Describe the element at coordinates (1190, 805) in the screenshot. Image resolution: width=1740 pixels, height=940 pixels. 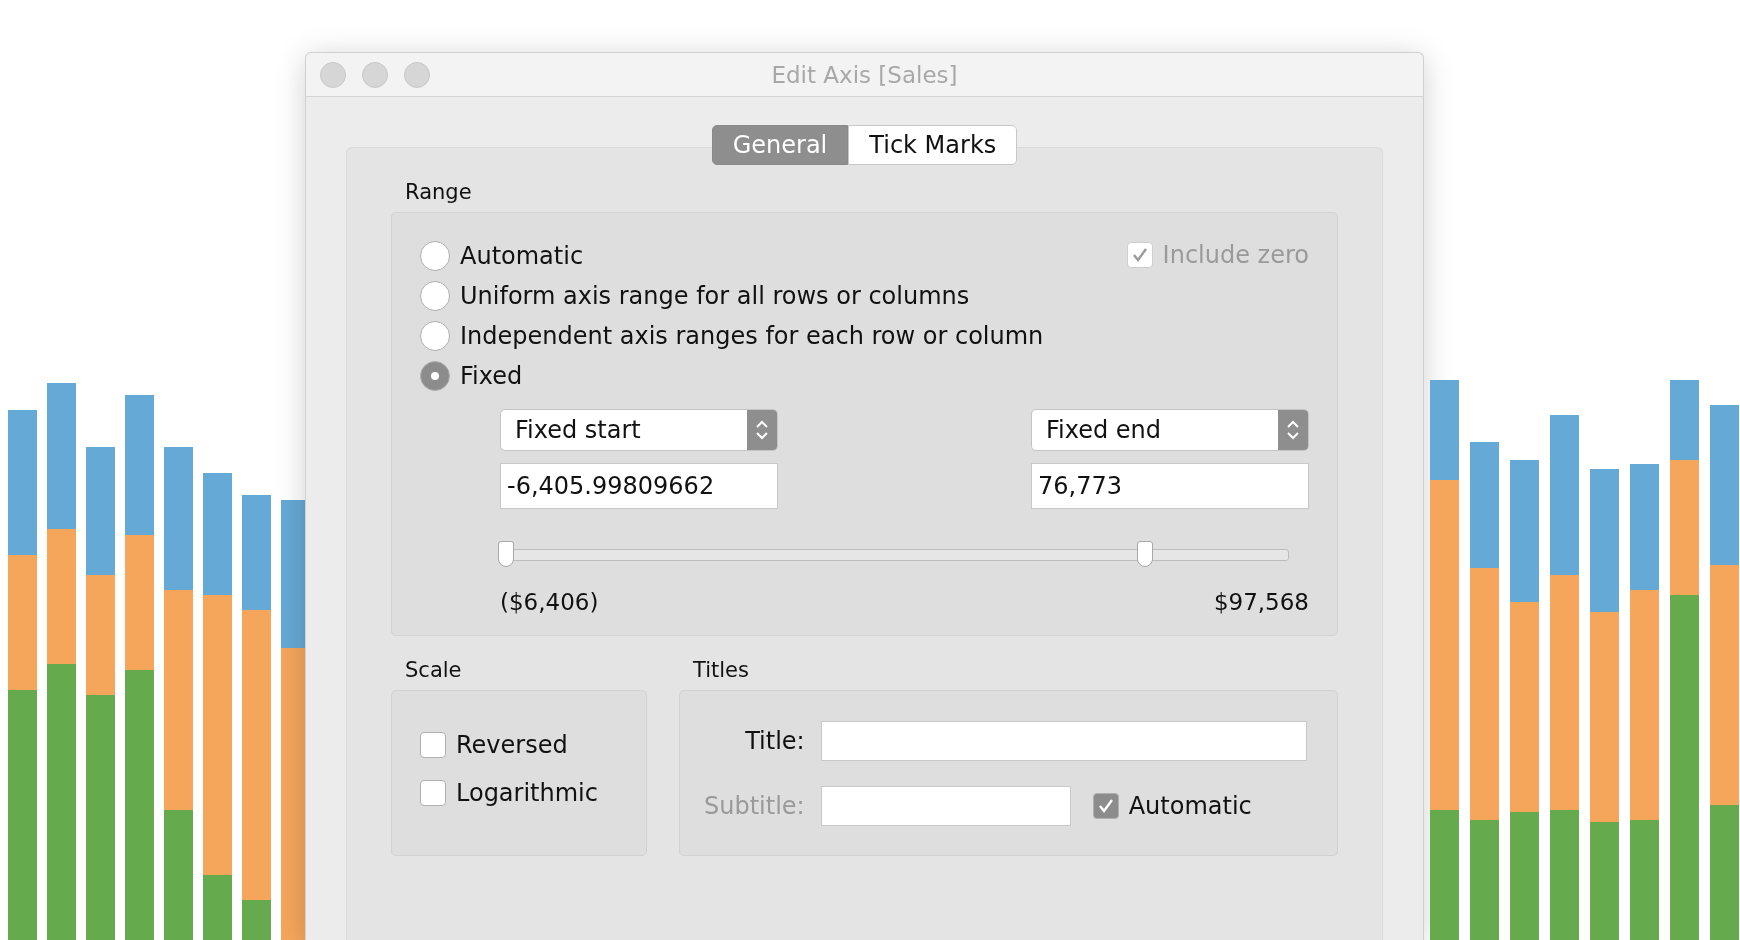
I see `checkbox-label: Automatic` at that location.